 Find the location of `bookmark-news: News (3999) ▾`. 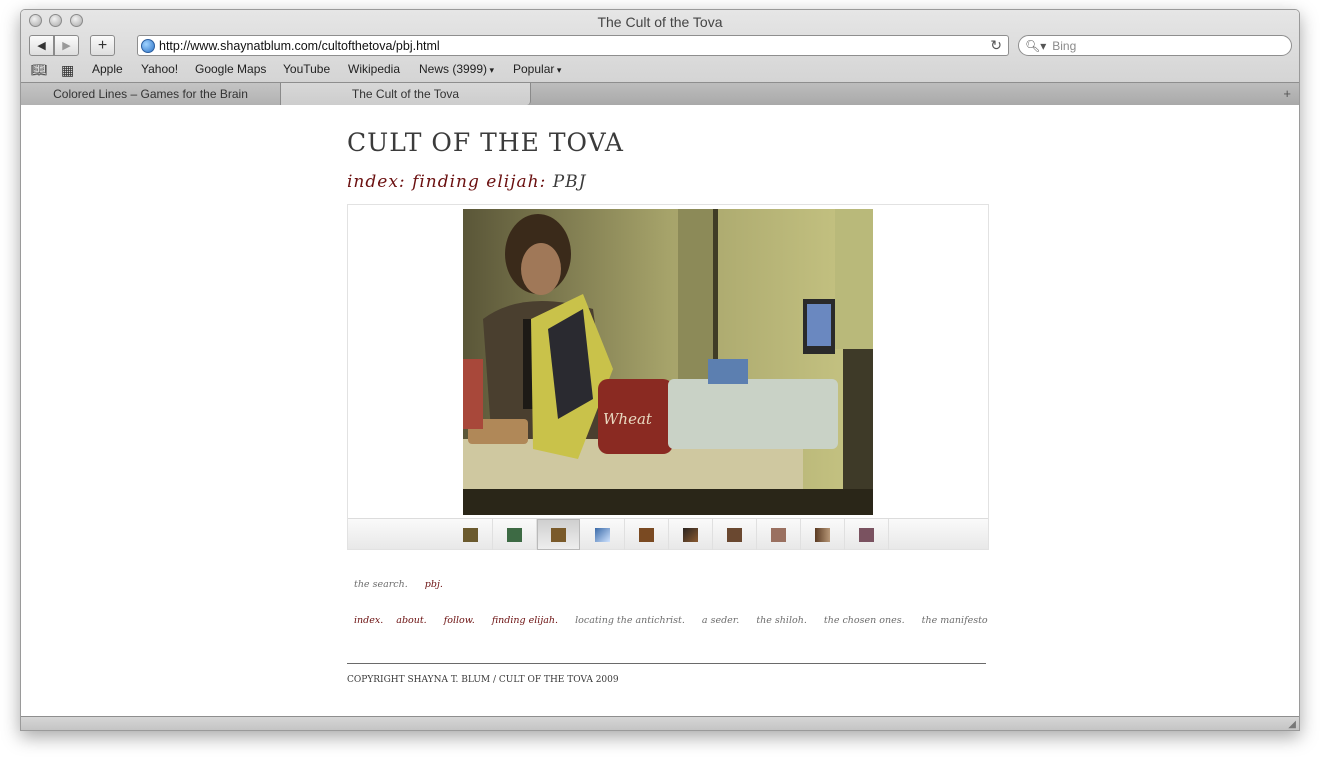

bookmark-news: News (3999) ▾ is located at coordinates (456, 69).